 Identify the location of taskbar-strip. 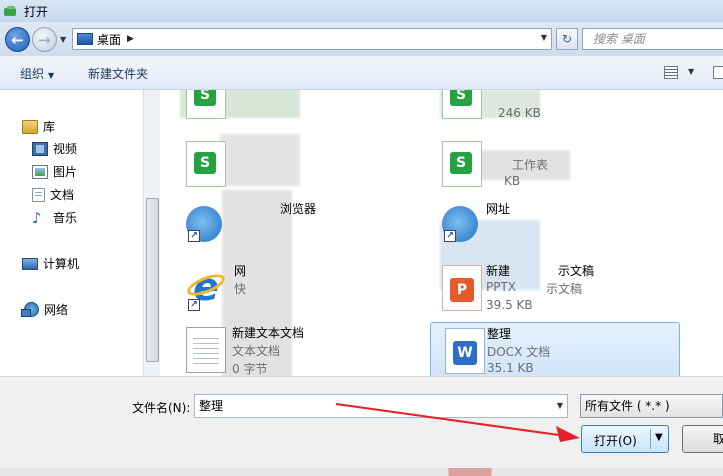
(361, 472).